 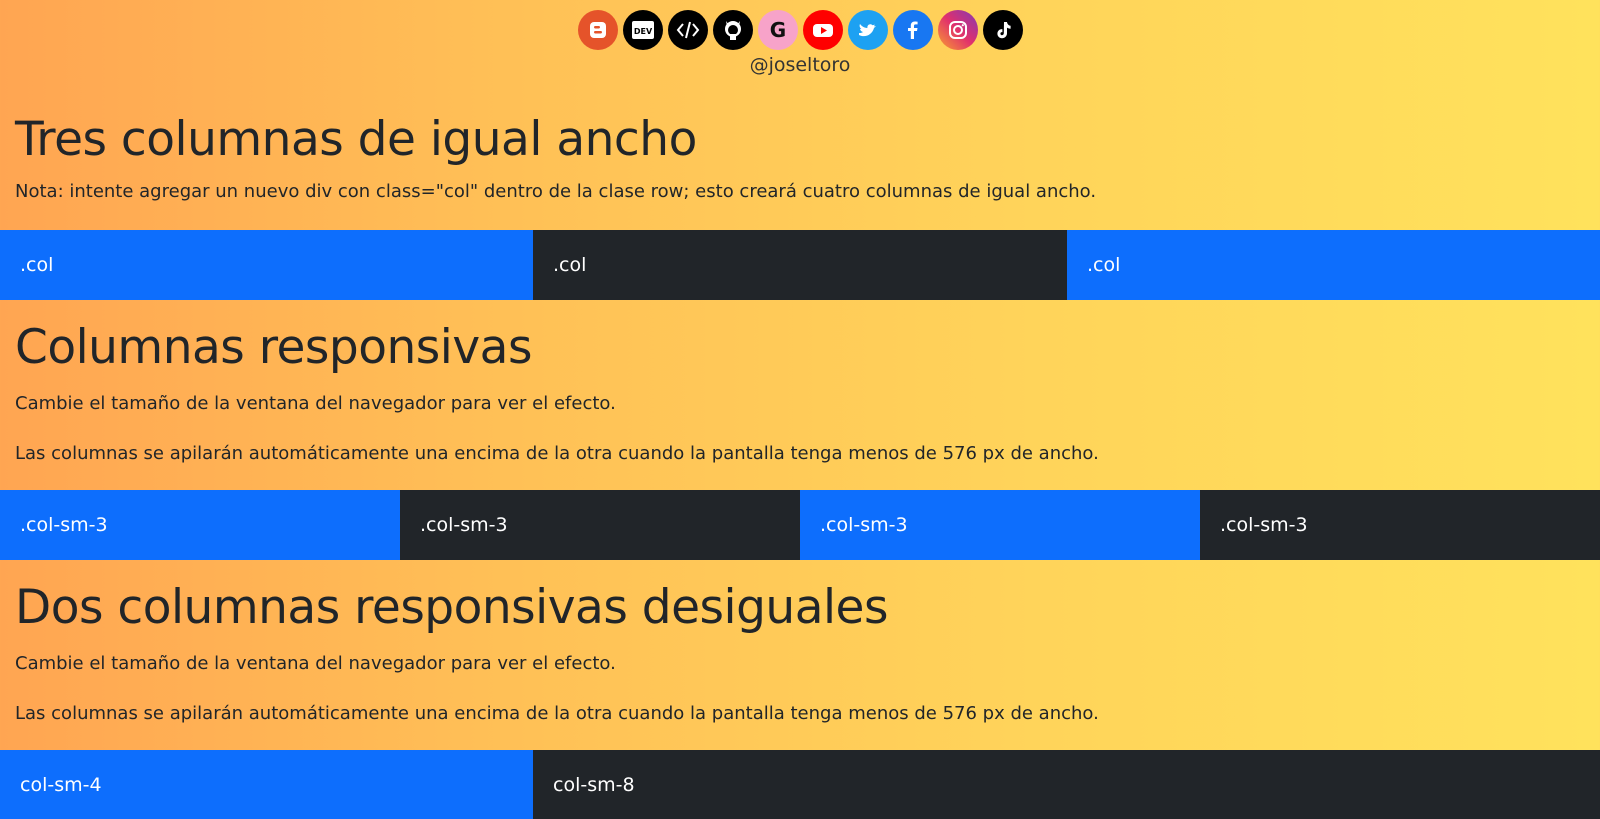 I want to click on svg-text: G, so click(x=777, y=30).